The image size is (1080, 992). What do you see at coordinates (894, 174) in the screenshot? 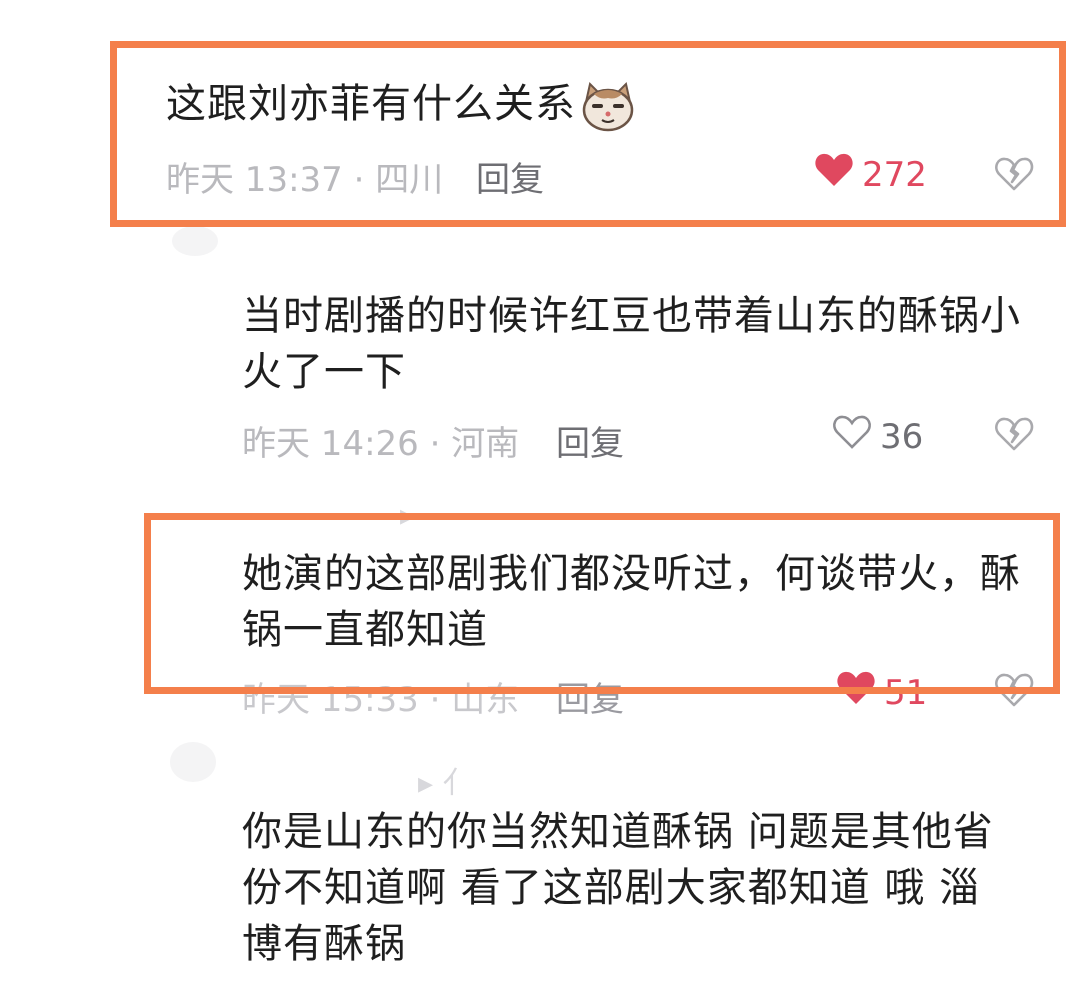
I see `like-count: 272` at bounding box center [894, 174].